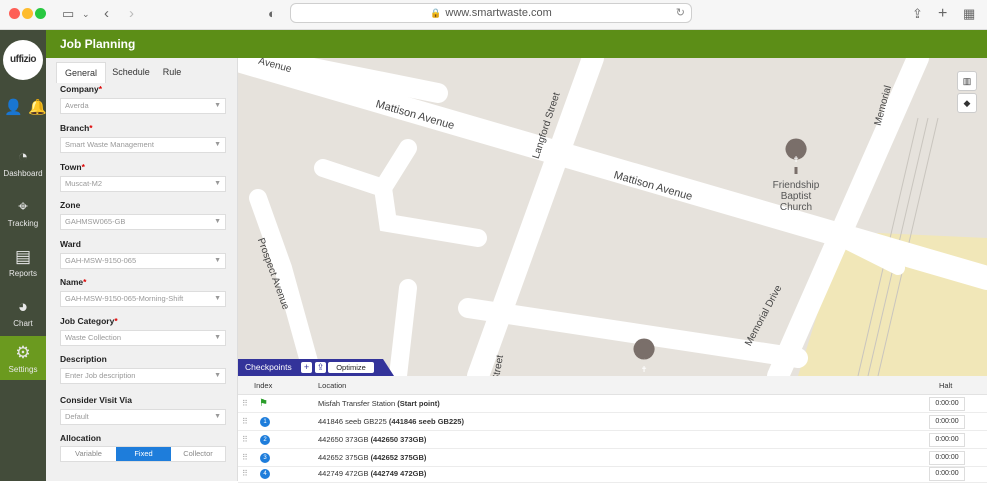 This screenshot has height=483, width=987. Describe the element at coordinates (172, 72) in the screenshot. I see `tab-rule: Rule` at that location.